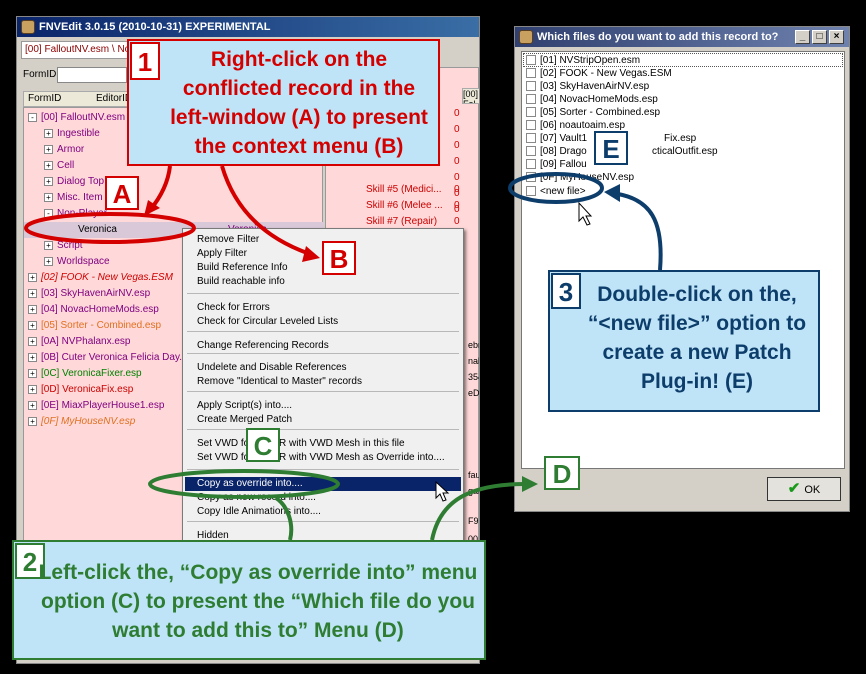 Image resolution: width=866 pixels, height=674 pixels. I want to click on file-item: [02] FOOK - New Vegas.ESM, so click(599, 73).